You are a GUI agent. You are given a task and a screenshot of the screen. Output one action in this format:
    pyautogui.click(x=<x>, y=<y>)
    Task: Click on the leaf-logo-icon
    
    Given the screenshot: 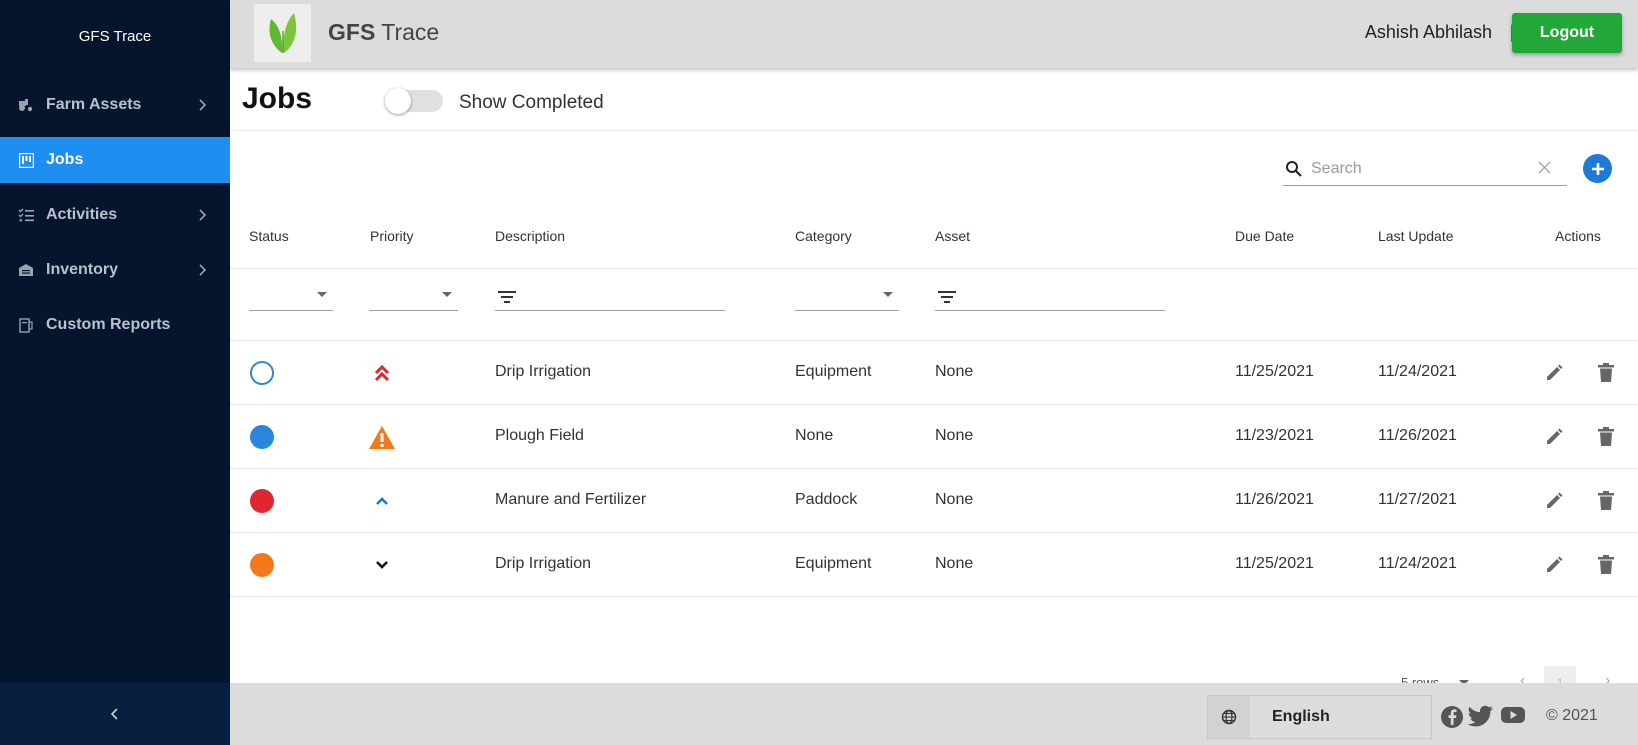 What is the action you would take?
    pyautogui.click(x=282, y=33)
    